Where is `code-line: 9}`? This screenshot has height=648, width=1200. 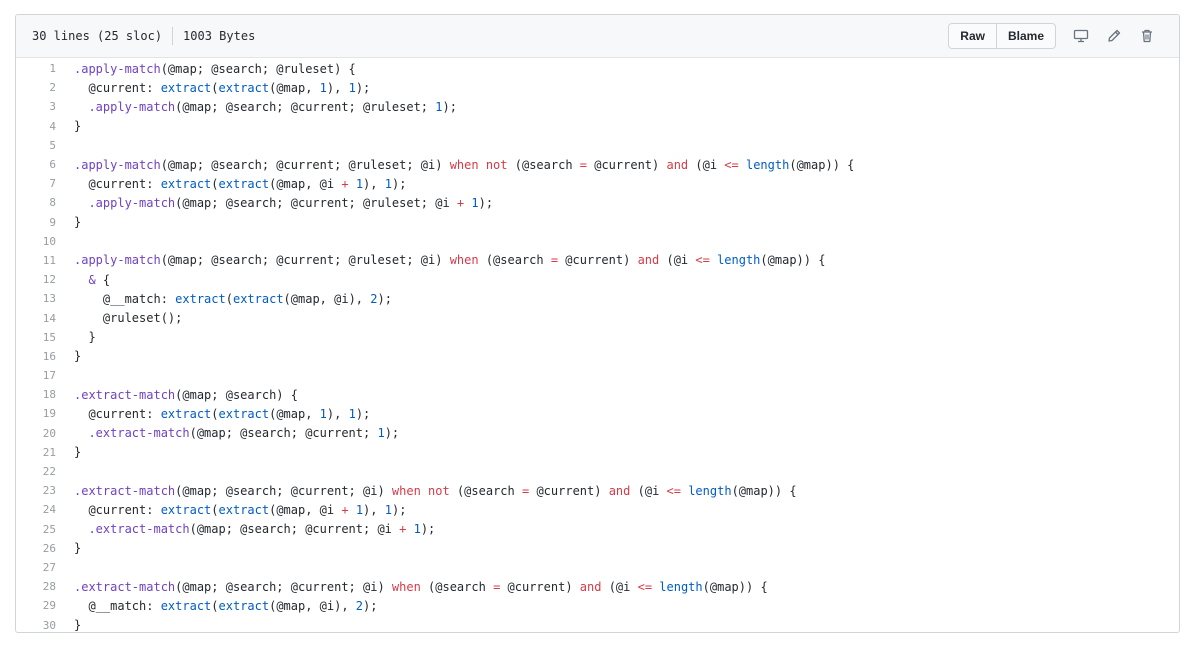 code-line: 9} is located at coordinates (597, 222).